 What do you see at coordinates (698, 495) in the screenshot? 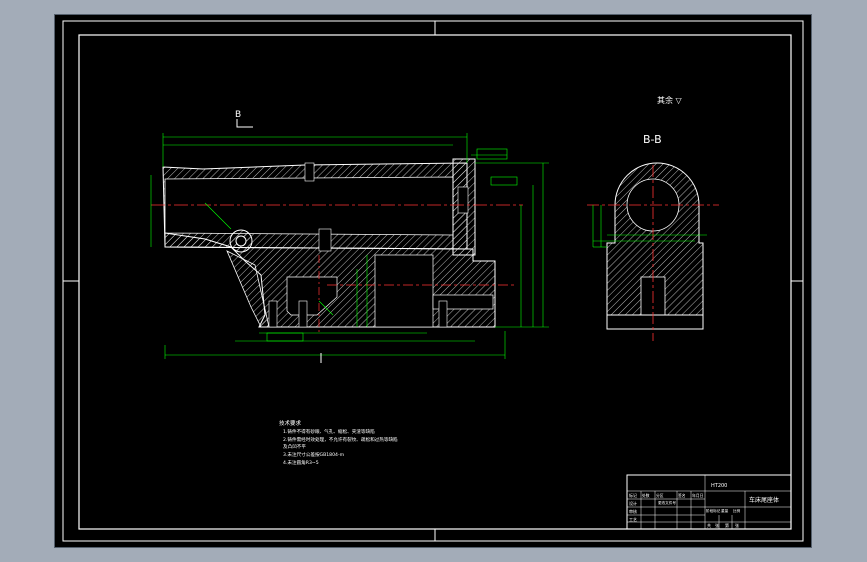
I see `header-cell: 年月日` at bounding box center [698, 495].